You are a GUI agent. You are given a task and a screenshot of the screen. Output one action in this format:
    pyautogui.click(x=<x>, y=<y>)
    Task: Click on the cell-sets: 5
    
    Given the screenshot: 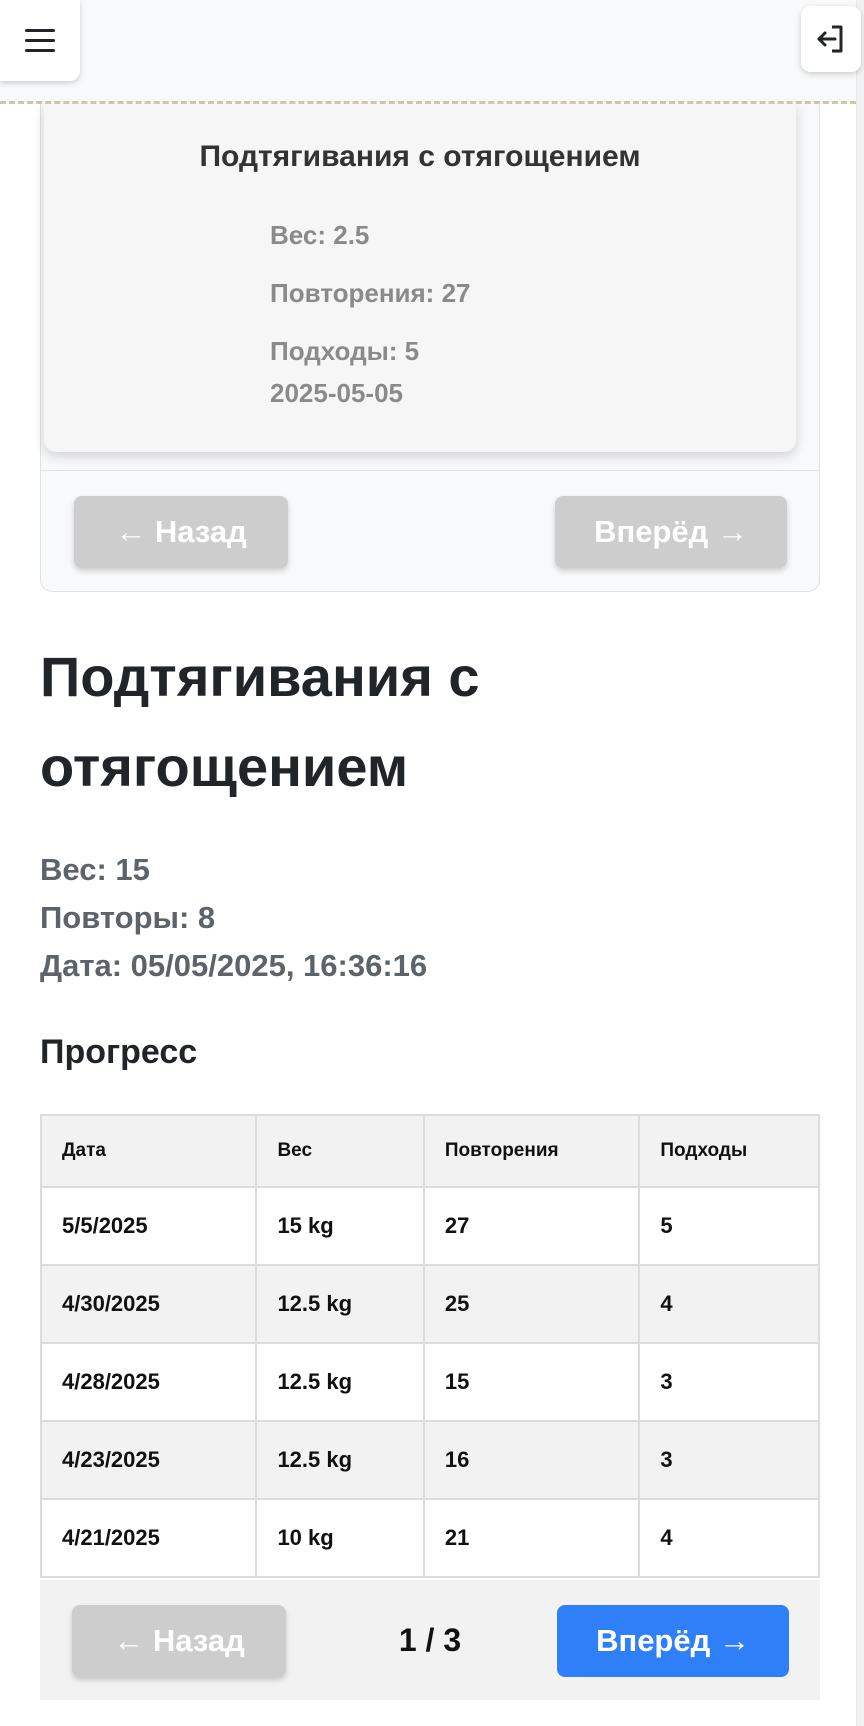 What is the action you would take?
    pyautogui.click(x=729, y=1226)
    